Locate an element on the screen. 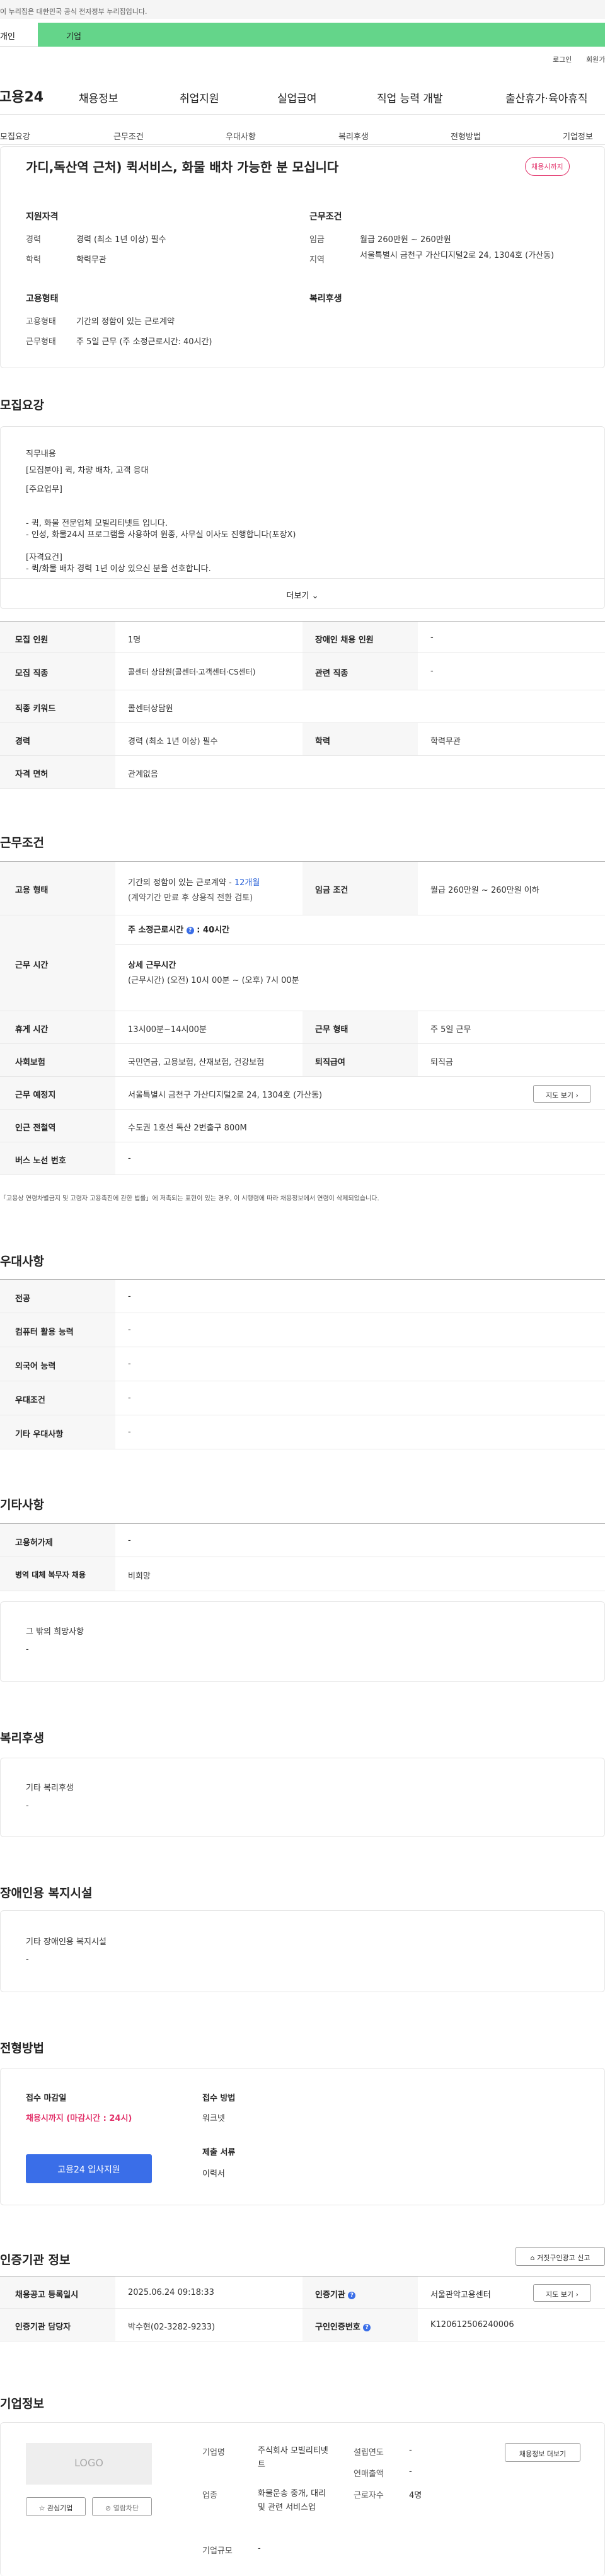  apply-button: 고용24 입사지원 is located at coordinates (89, 2168).